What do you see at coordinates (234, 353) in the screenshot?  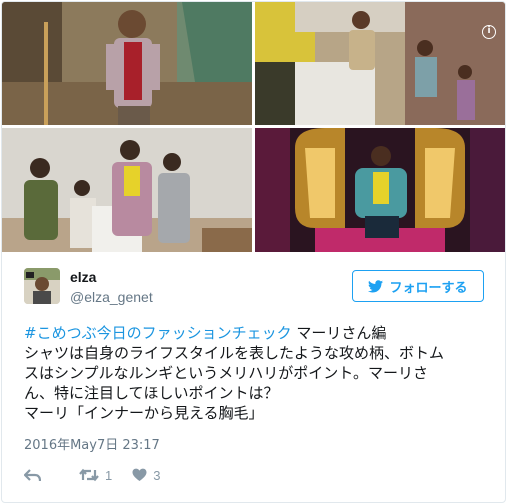 I see `tweet-line-2: シャツは自身のライフスタイルを表したような攻め柄、ボトム` at bounding box center [234, 353].